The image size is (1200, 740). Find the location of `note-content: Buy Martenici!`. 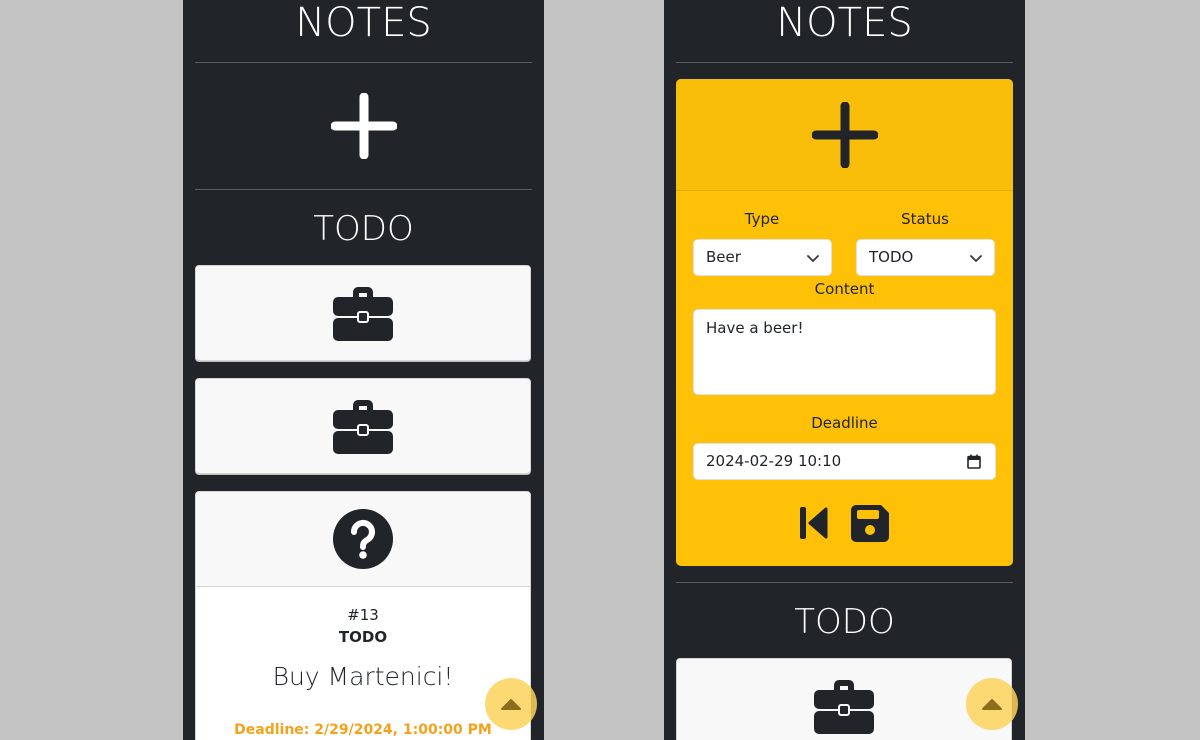

note-content: Buy Martenici! is located at coordinates (363, 676).